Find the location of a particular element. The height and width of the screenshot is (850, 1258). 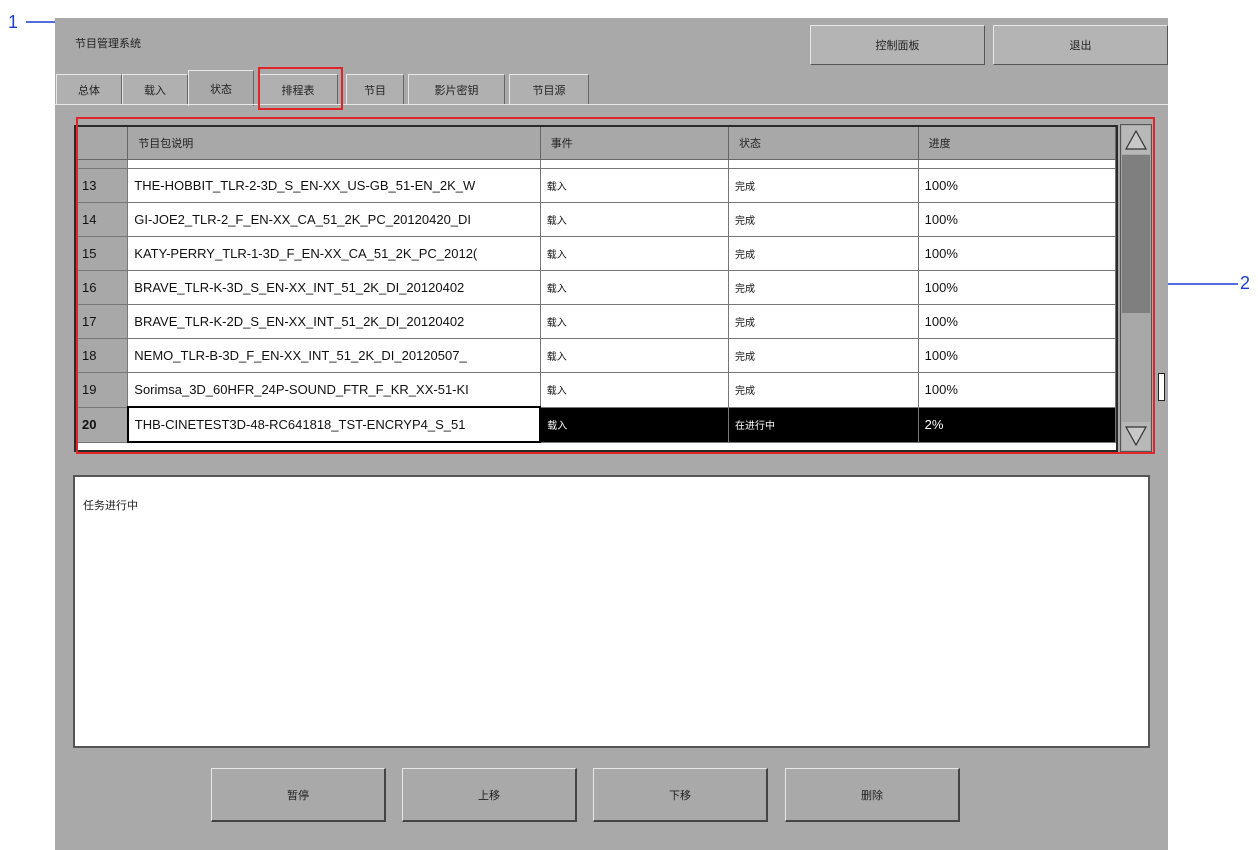

tab-status: 状态 is located at coordinates (221, 88).